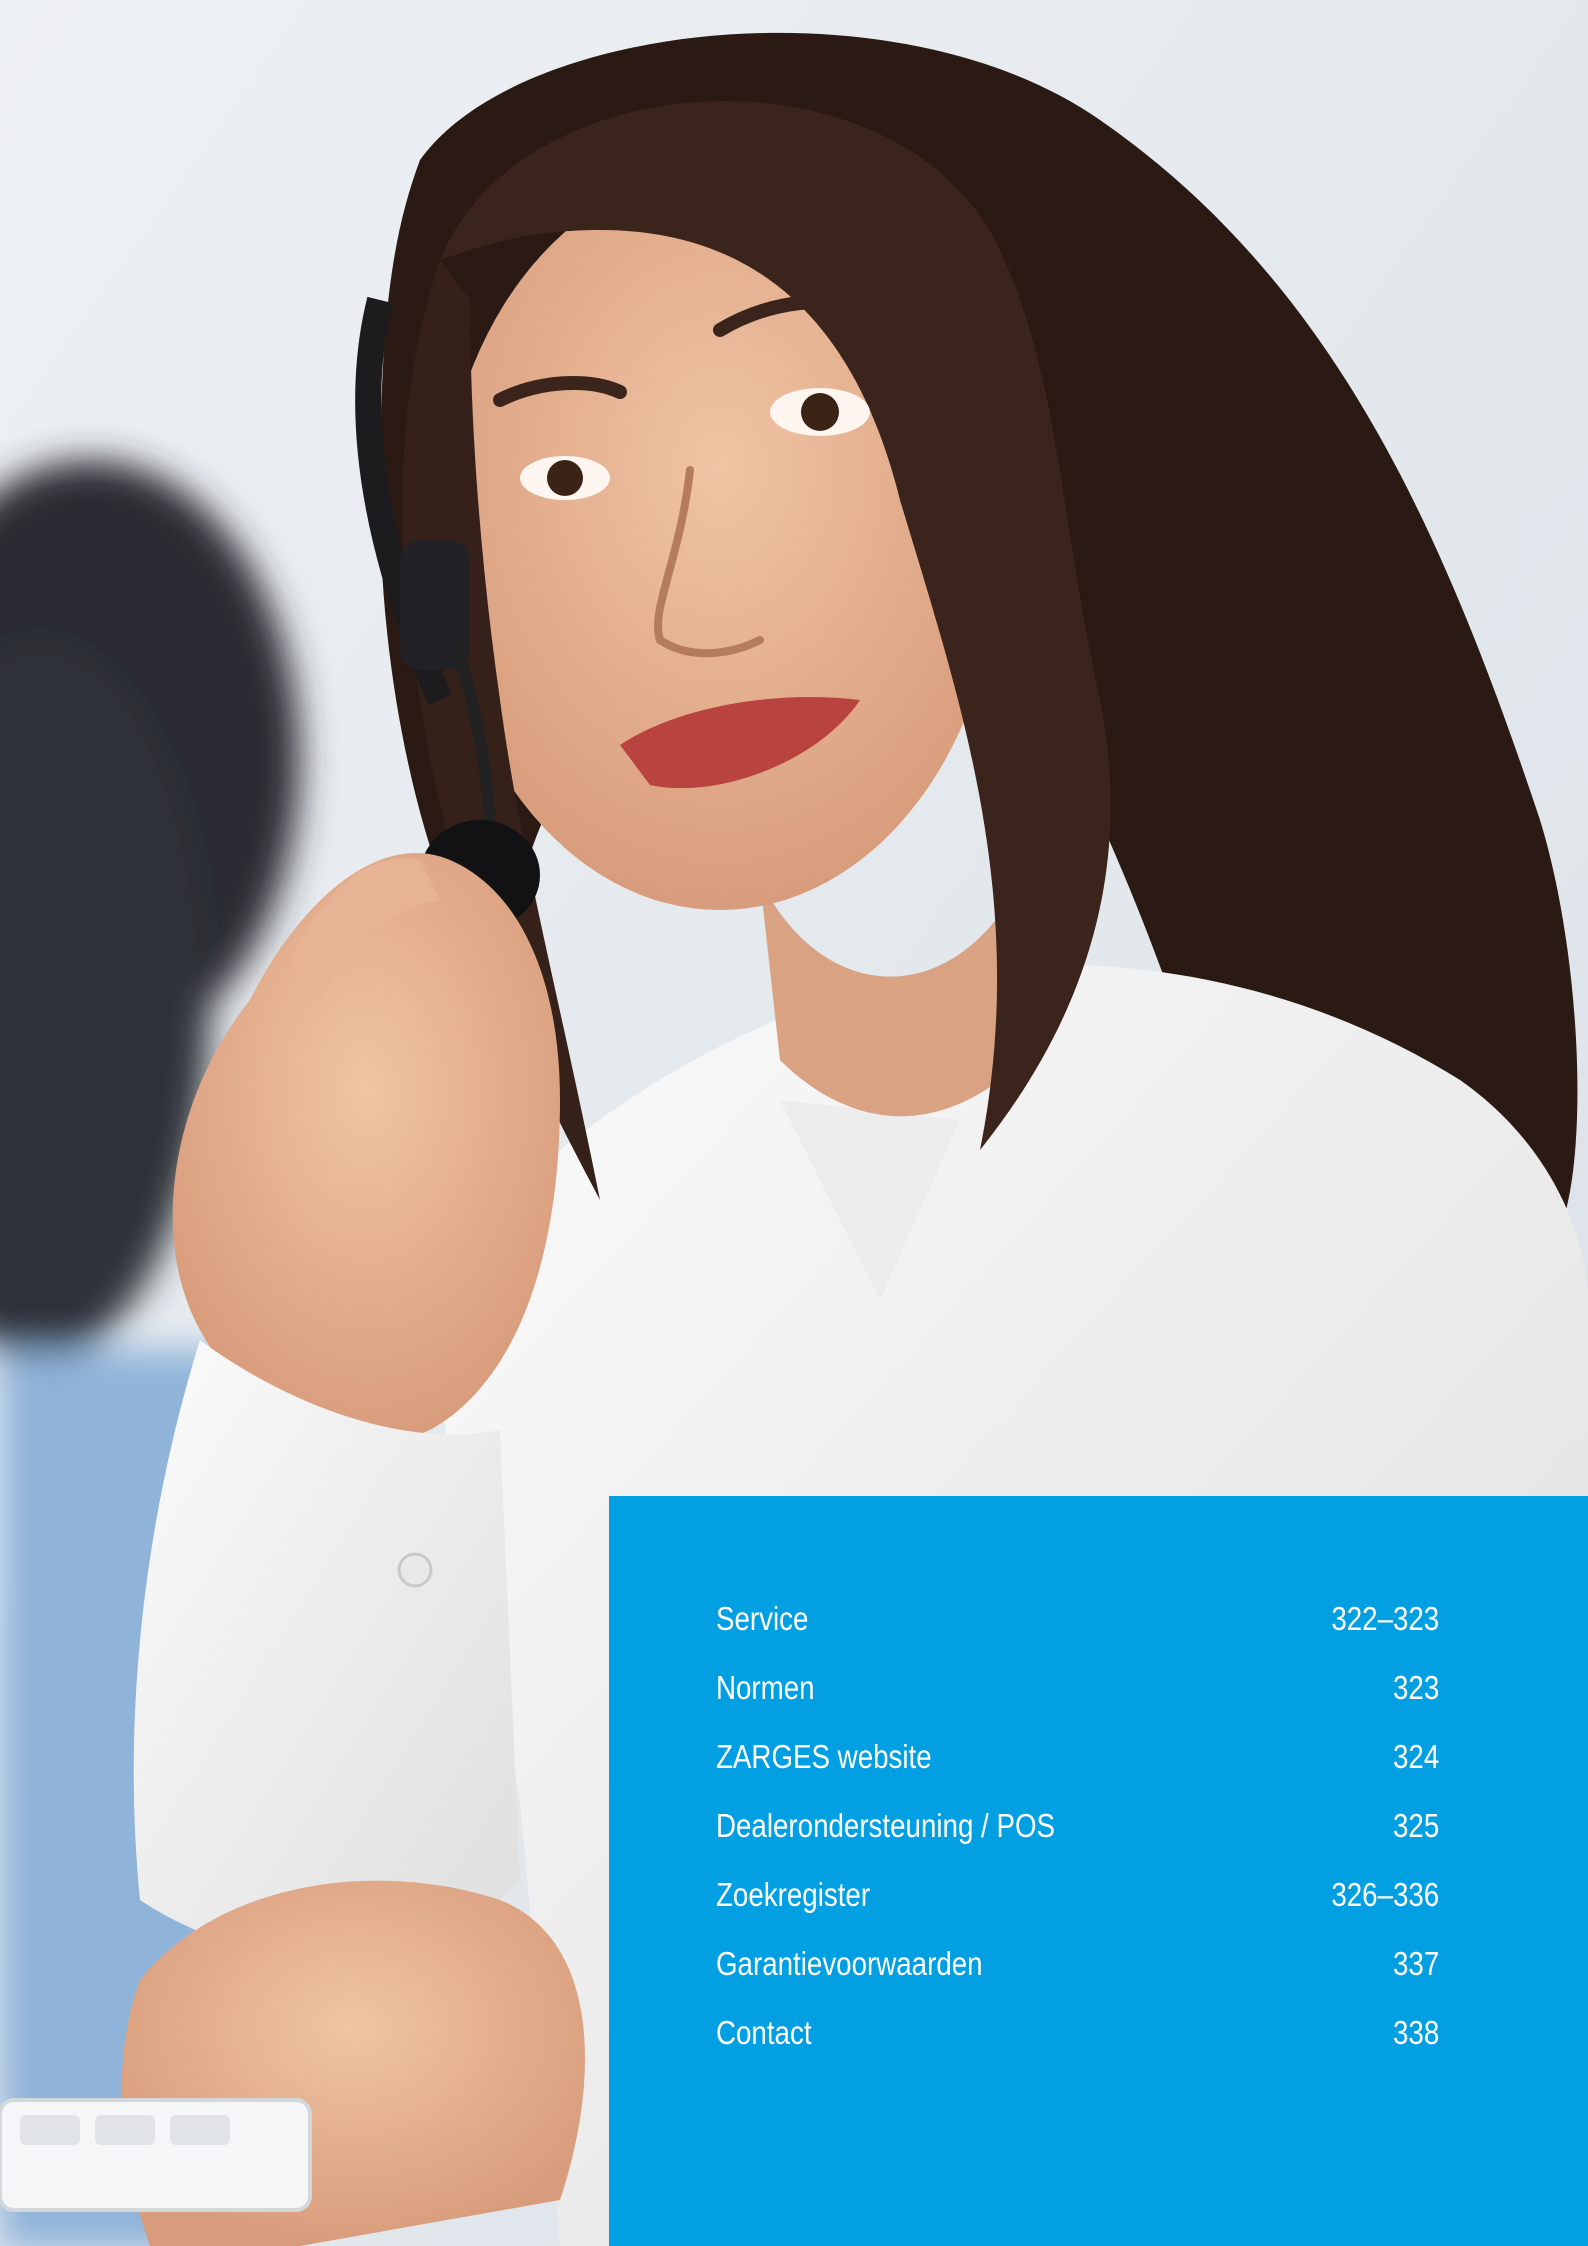 This screenshot has width=1588, height=2246. I want to click on toc-item-service: Service 322–323, so click(1077, 1634).